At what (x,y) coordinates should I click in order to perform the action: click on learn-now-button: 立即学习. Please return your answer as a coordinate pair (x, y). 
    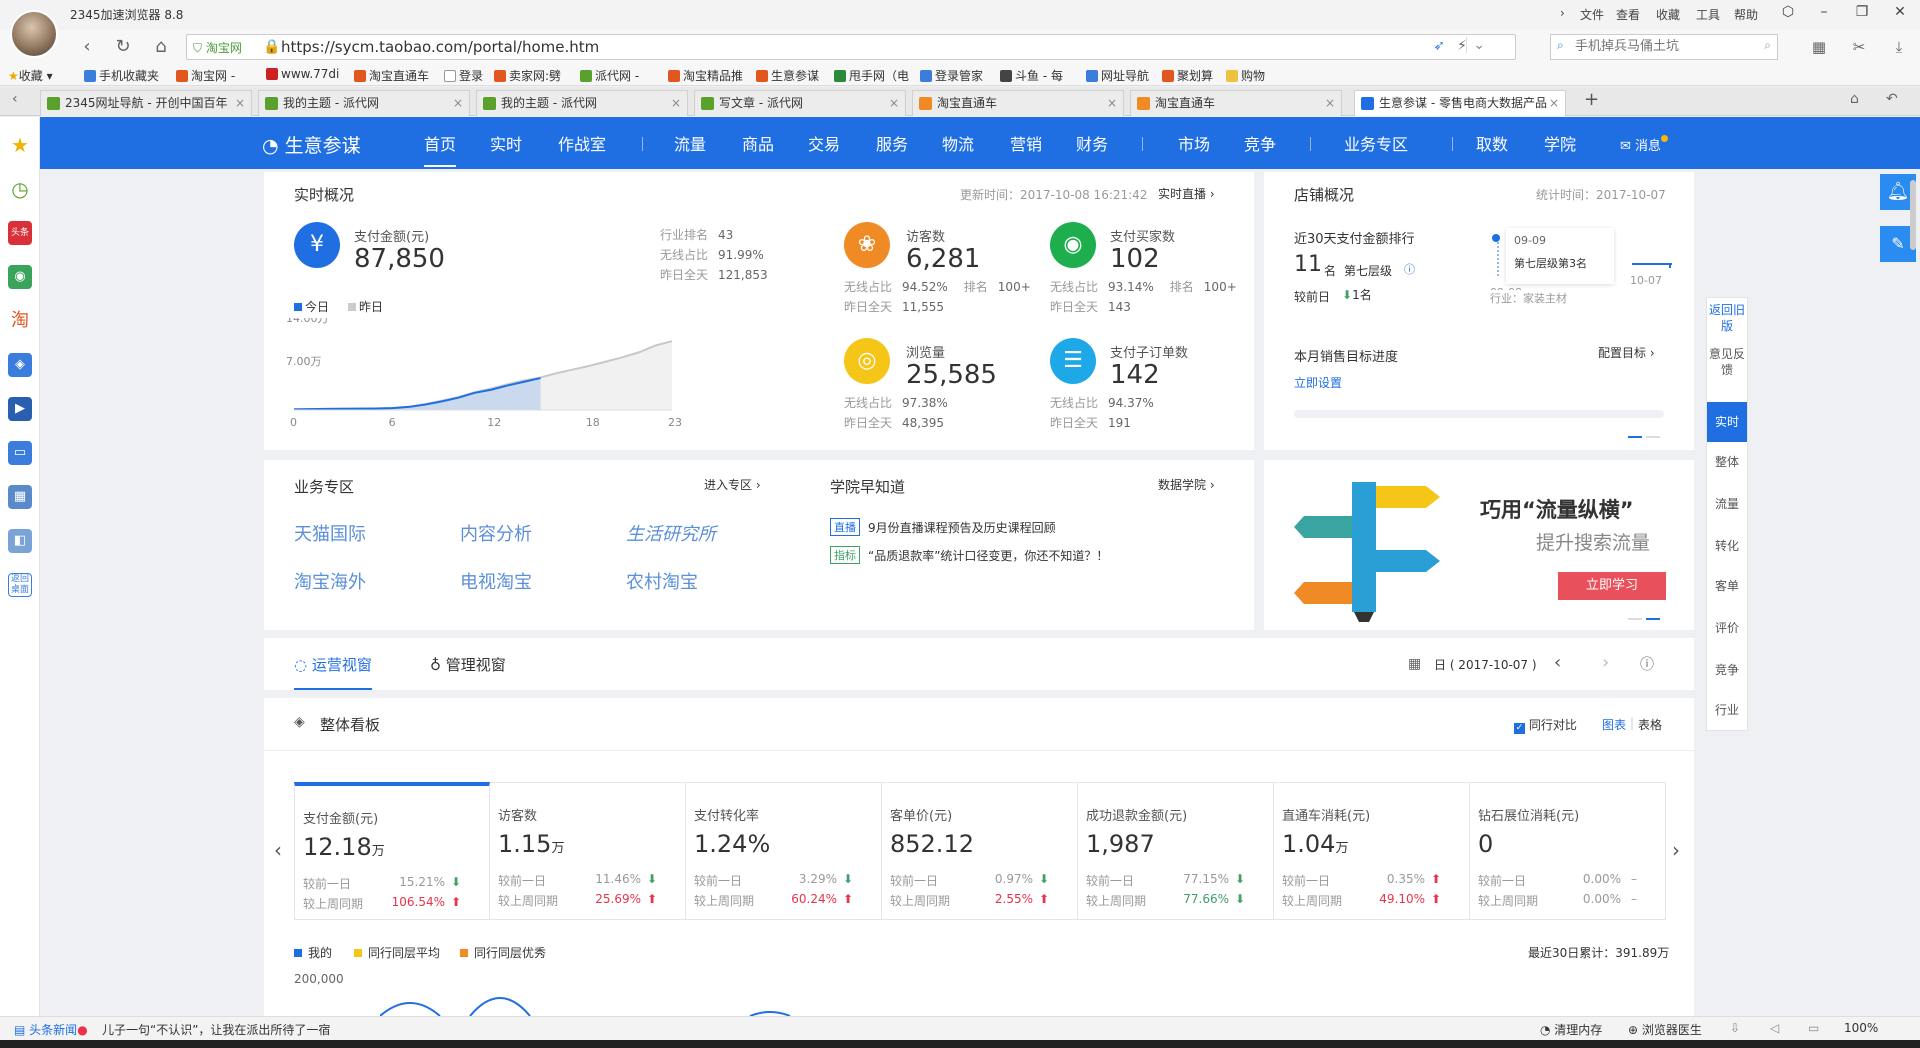
    Looking at the image, I should click on (1612, 586).